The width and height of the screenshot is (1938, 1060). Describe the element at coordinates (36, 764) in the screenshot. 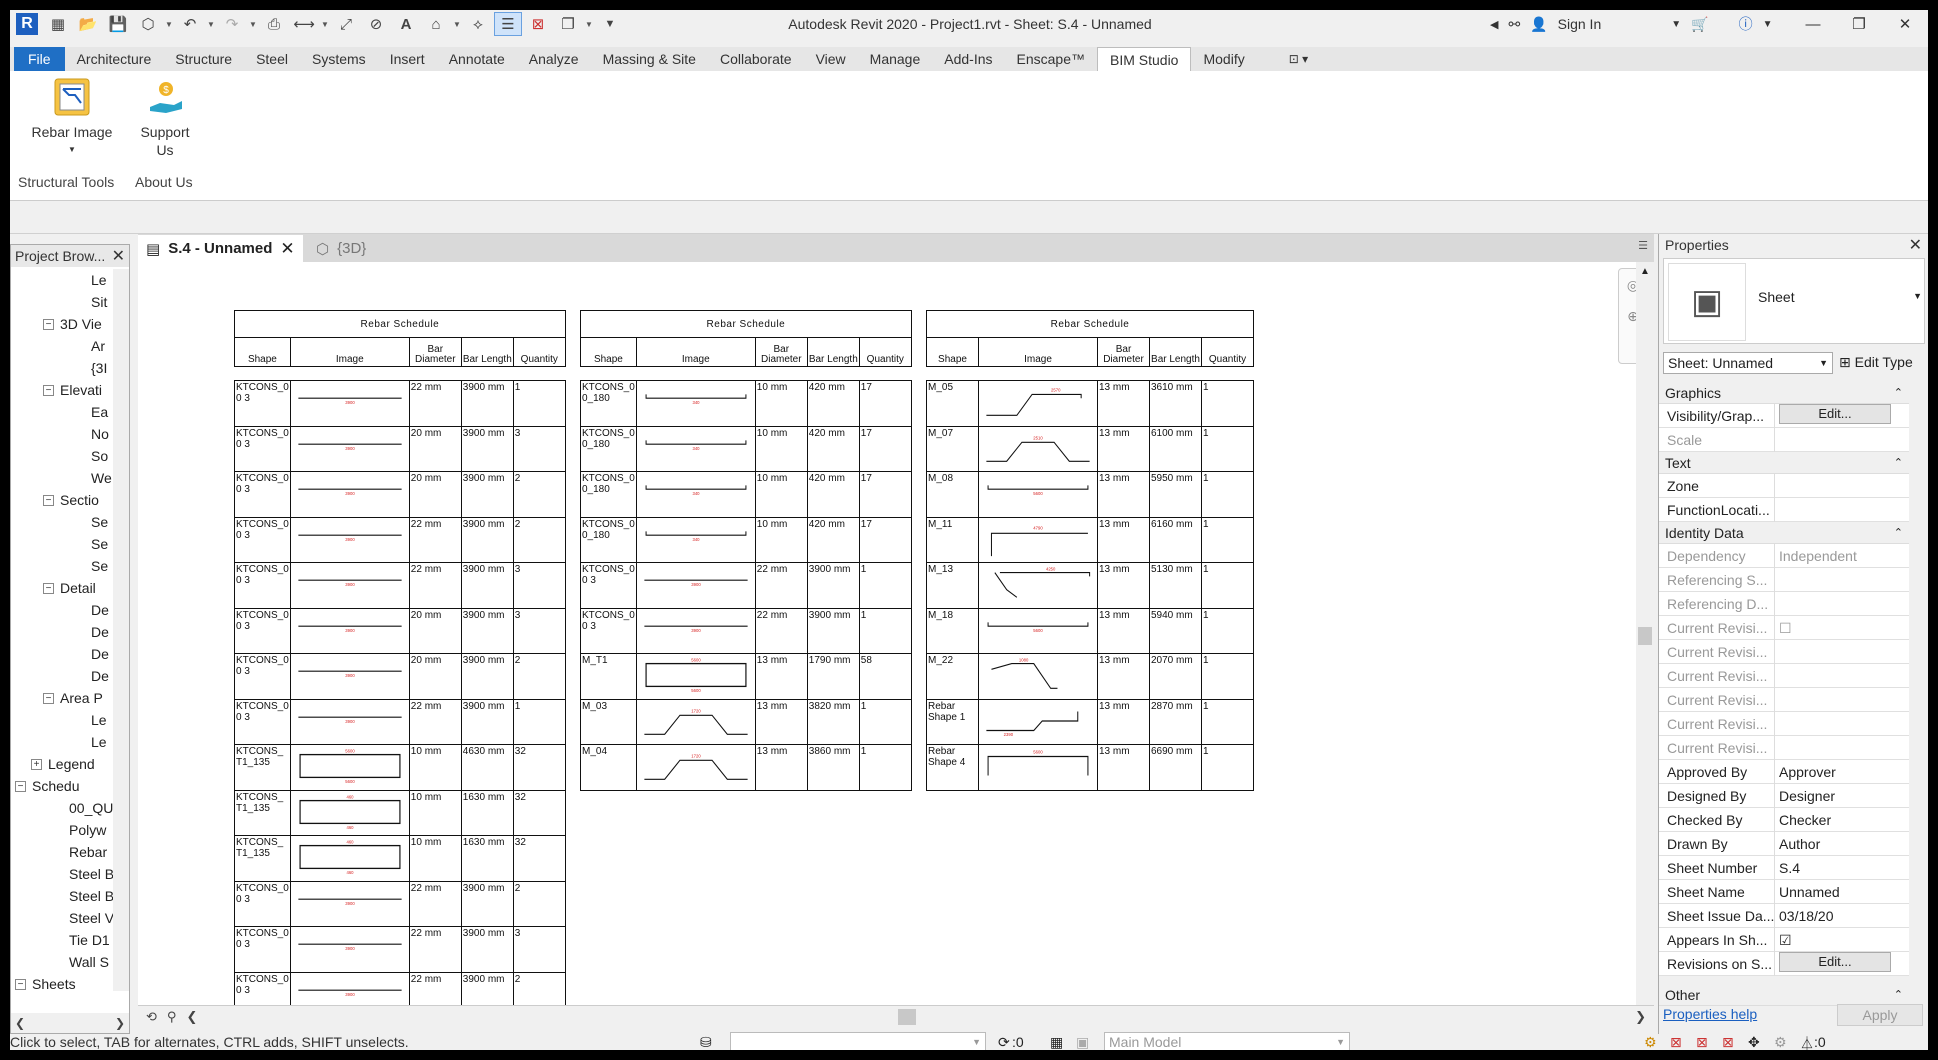

I see `expand-icon: +` at that location.